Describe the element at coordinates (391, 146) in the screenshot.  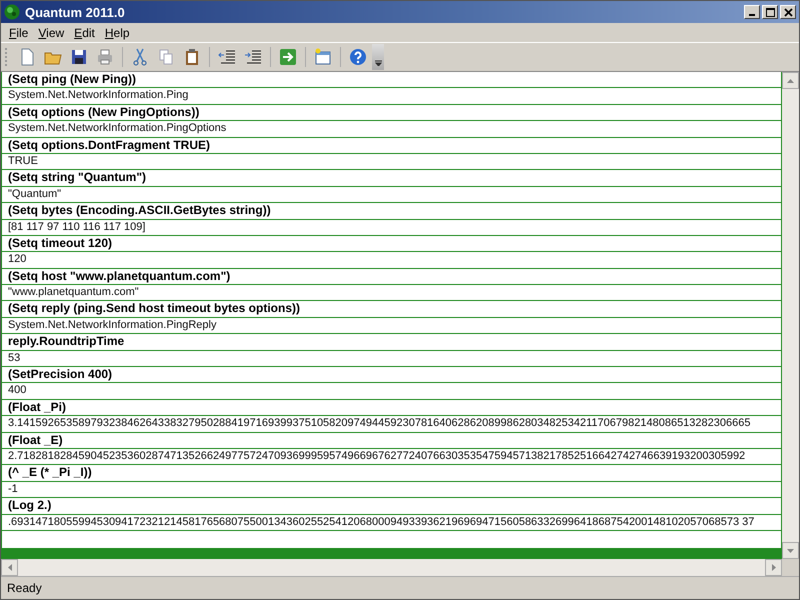
I see `console-entry: (Setq options.DontFragment TRUE)` at that location.